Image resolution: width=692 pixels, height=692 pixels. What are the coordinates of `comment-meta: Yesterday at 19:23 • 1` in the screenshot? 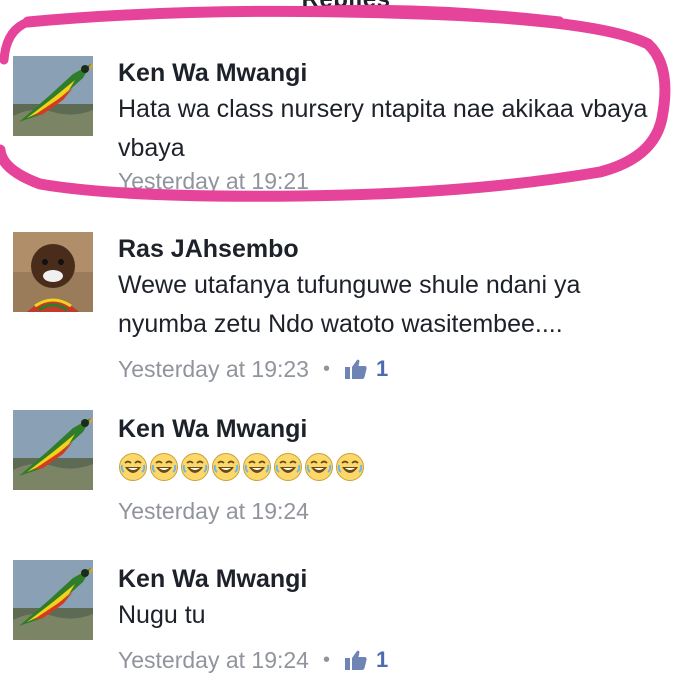 It's located at (395, 369).